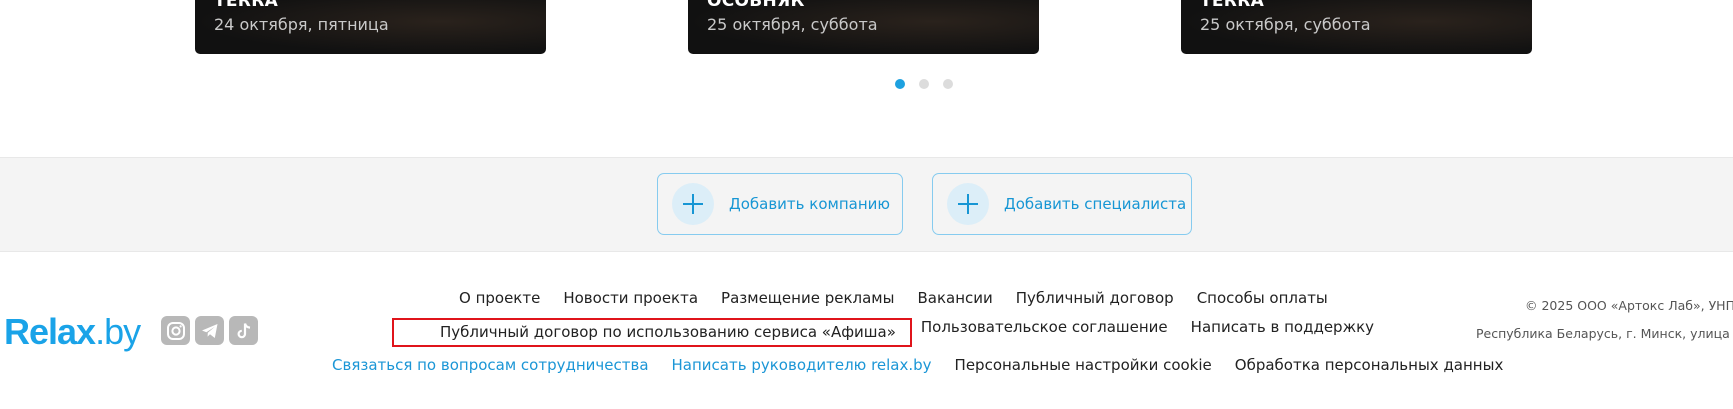  What do you see at coordinates (1083, 365) in the screenshot?
I see `footer-link-cookie-settings: Персональные настройки cookie` at bounding box center [1083, 365].